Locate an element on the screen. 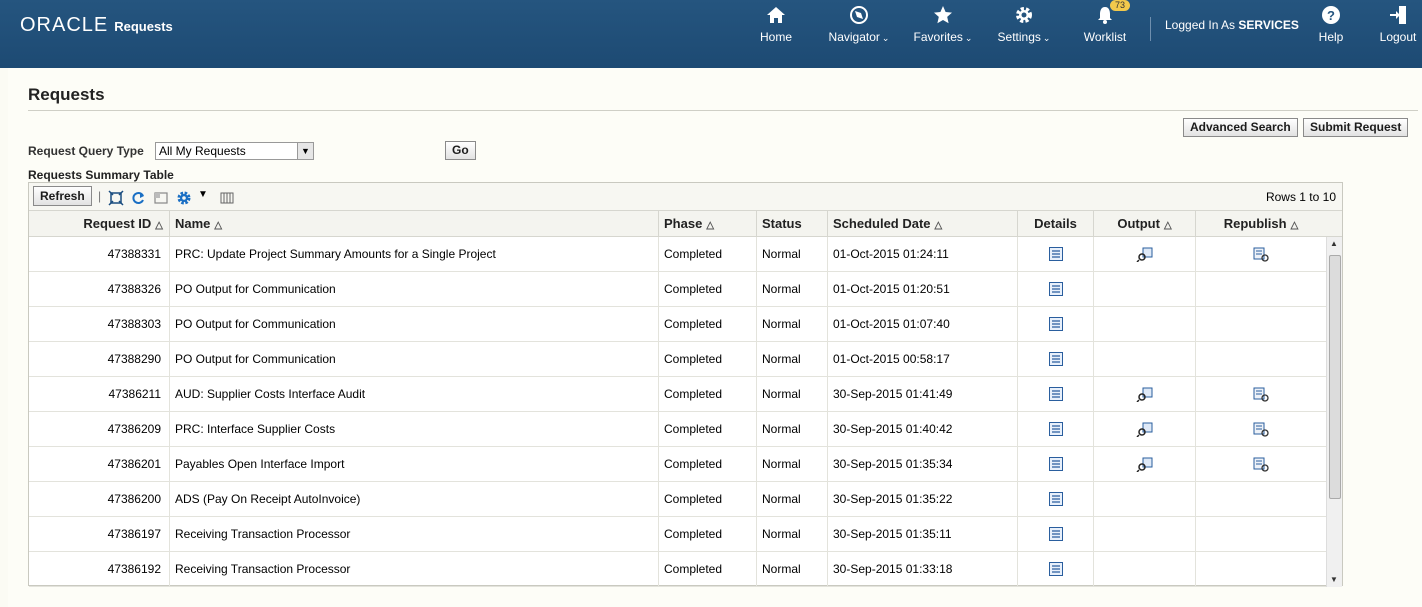 This screenshot has height=607, width=1422. column-header-scheduled-date: Scheduled Date △ is located at coordinates (922, 224).